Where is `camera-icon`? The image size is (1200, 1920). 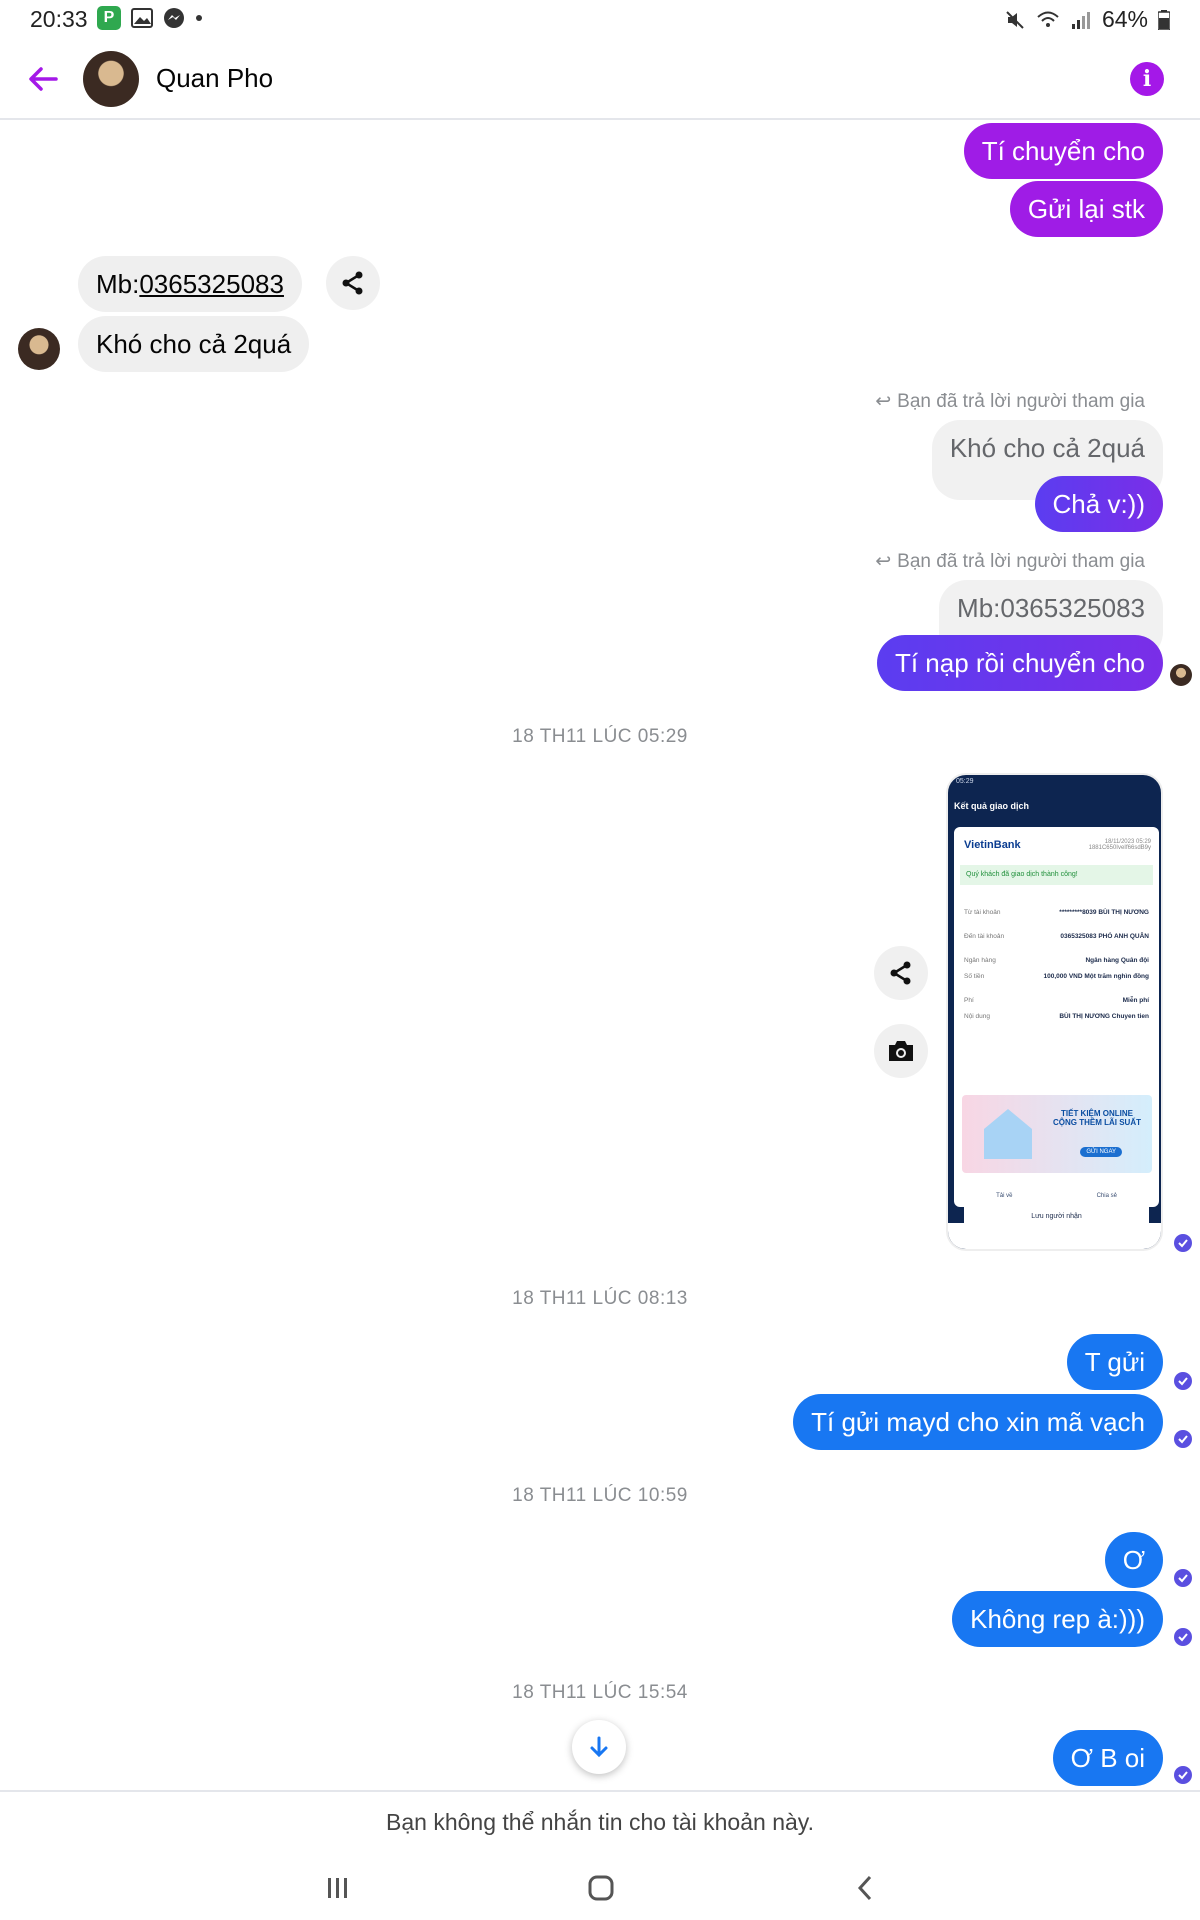 camera-icon is located at coordinates (901, 1051).